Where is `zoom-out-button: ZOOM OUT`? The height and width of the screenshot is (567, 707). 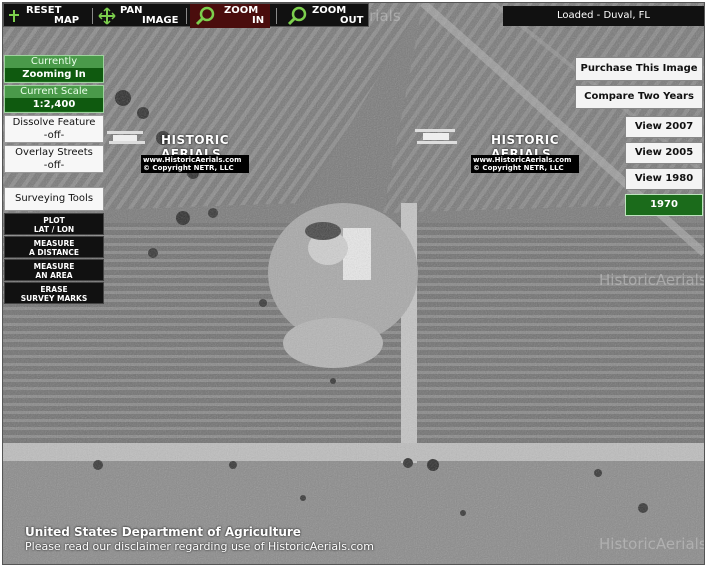
zoom-out-button: ZOOM OUT is located at coordinates (325, 16).